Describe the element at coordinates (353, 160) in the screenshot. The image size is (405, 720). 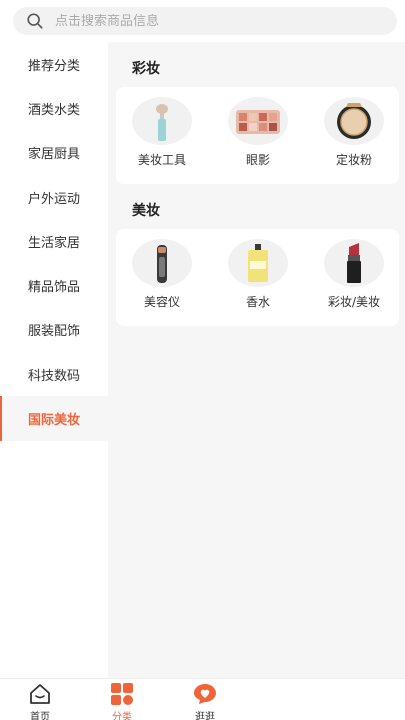
I see `category-label: 定妆粉` at that location.